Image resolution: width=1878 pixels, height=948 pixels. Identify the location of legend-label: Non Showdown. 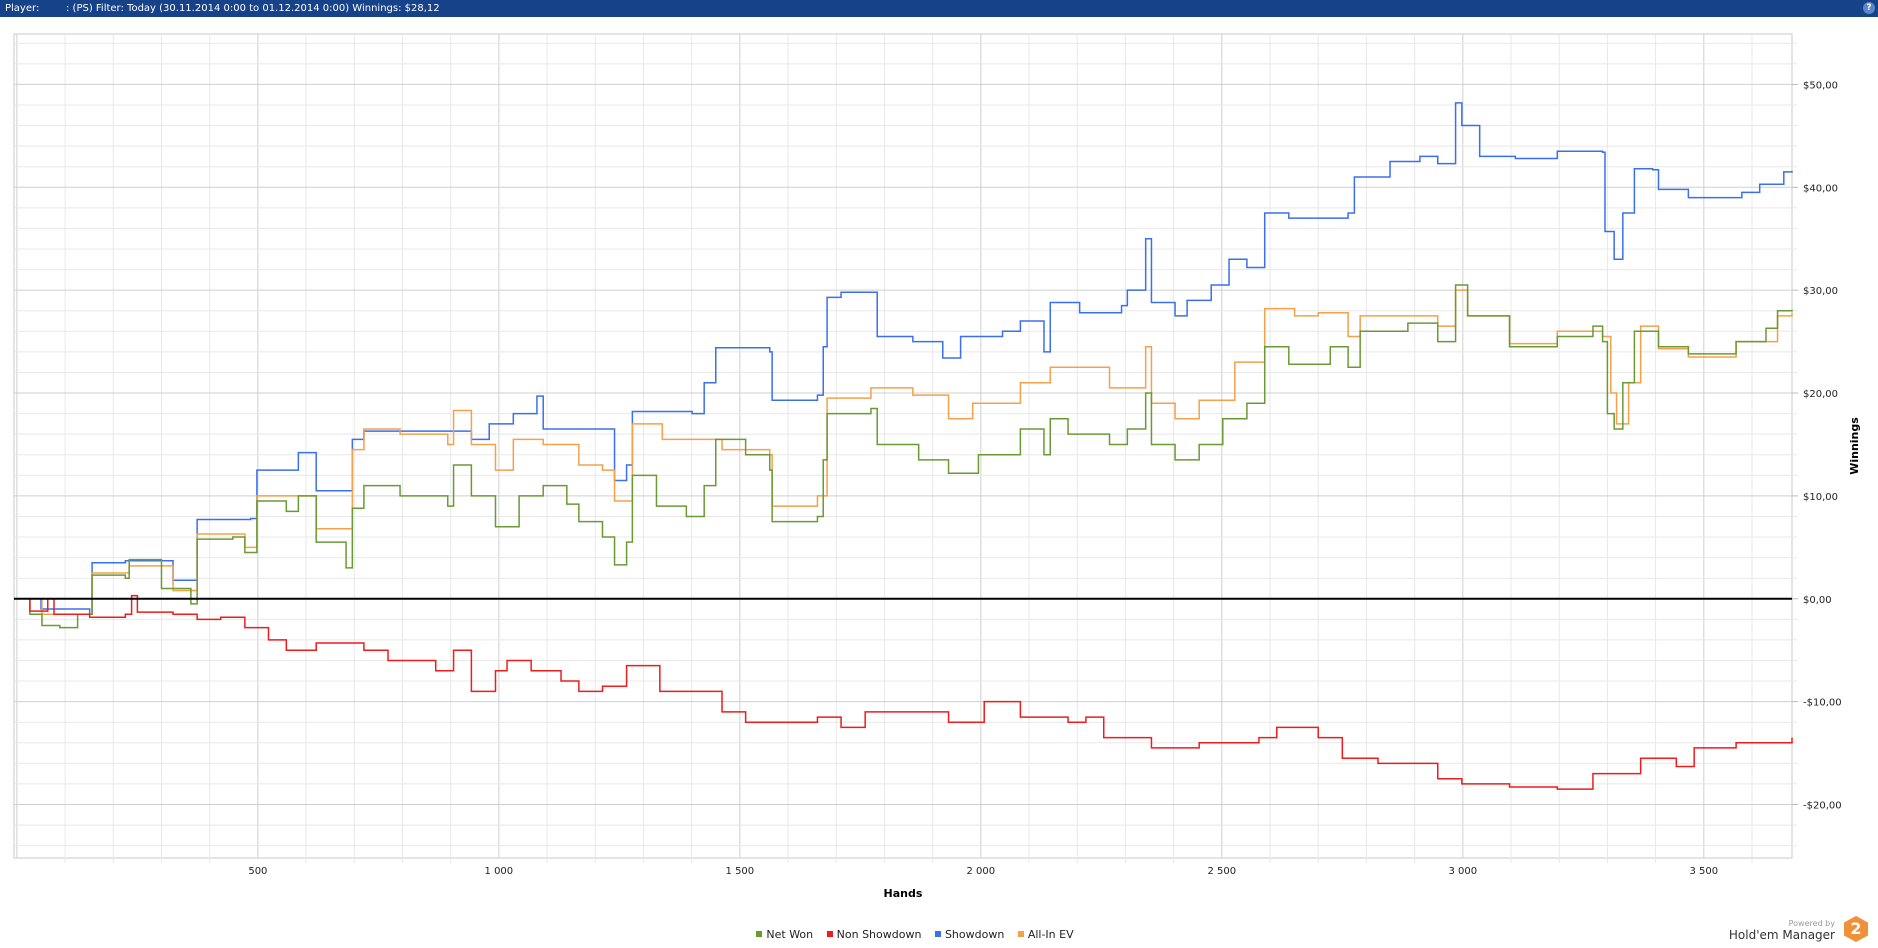
(879, 934).